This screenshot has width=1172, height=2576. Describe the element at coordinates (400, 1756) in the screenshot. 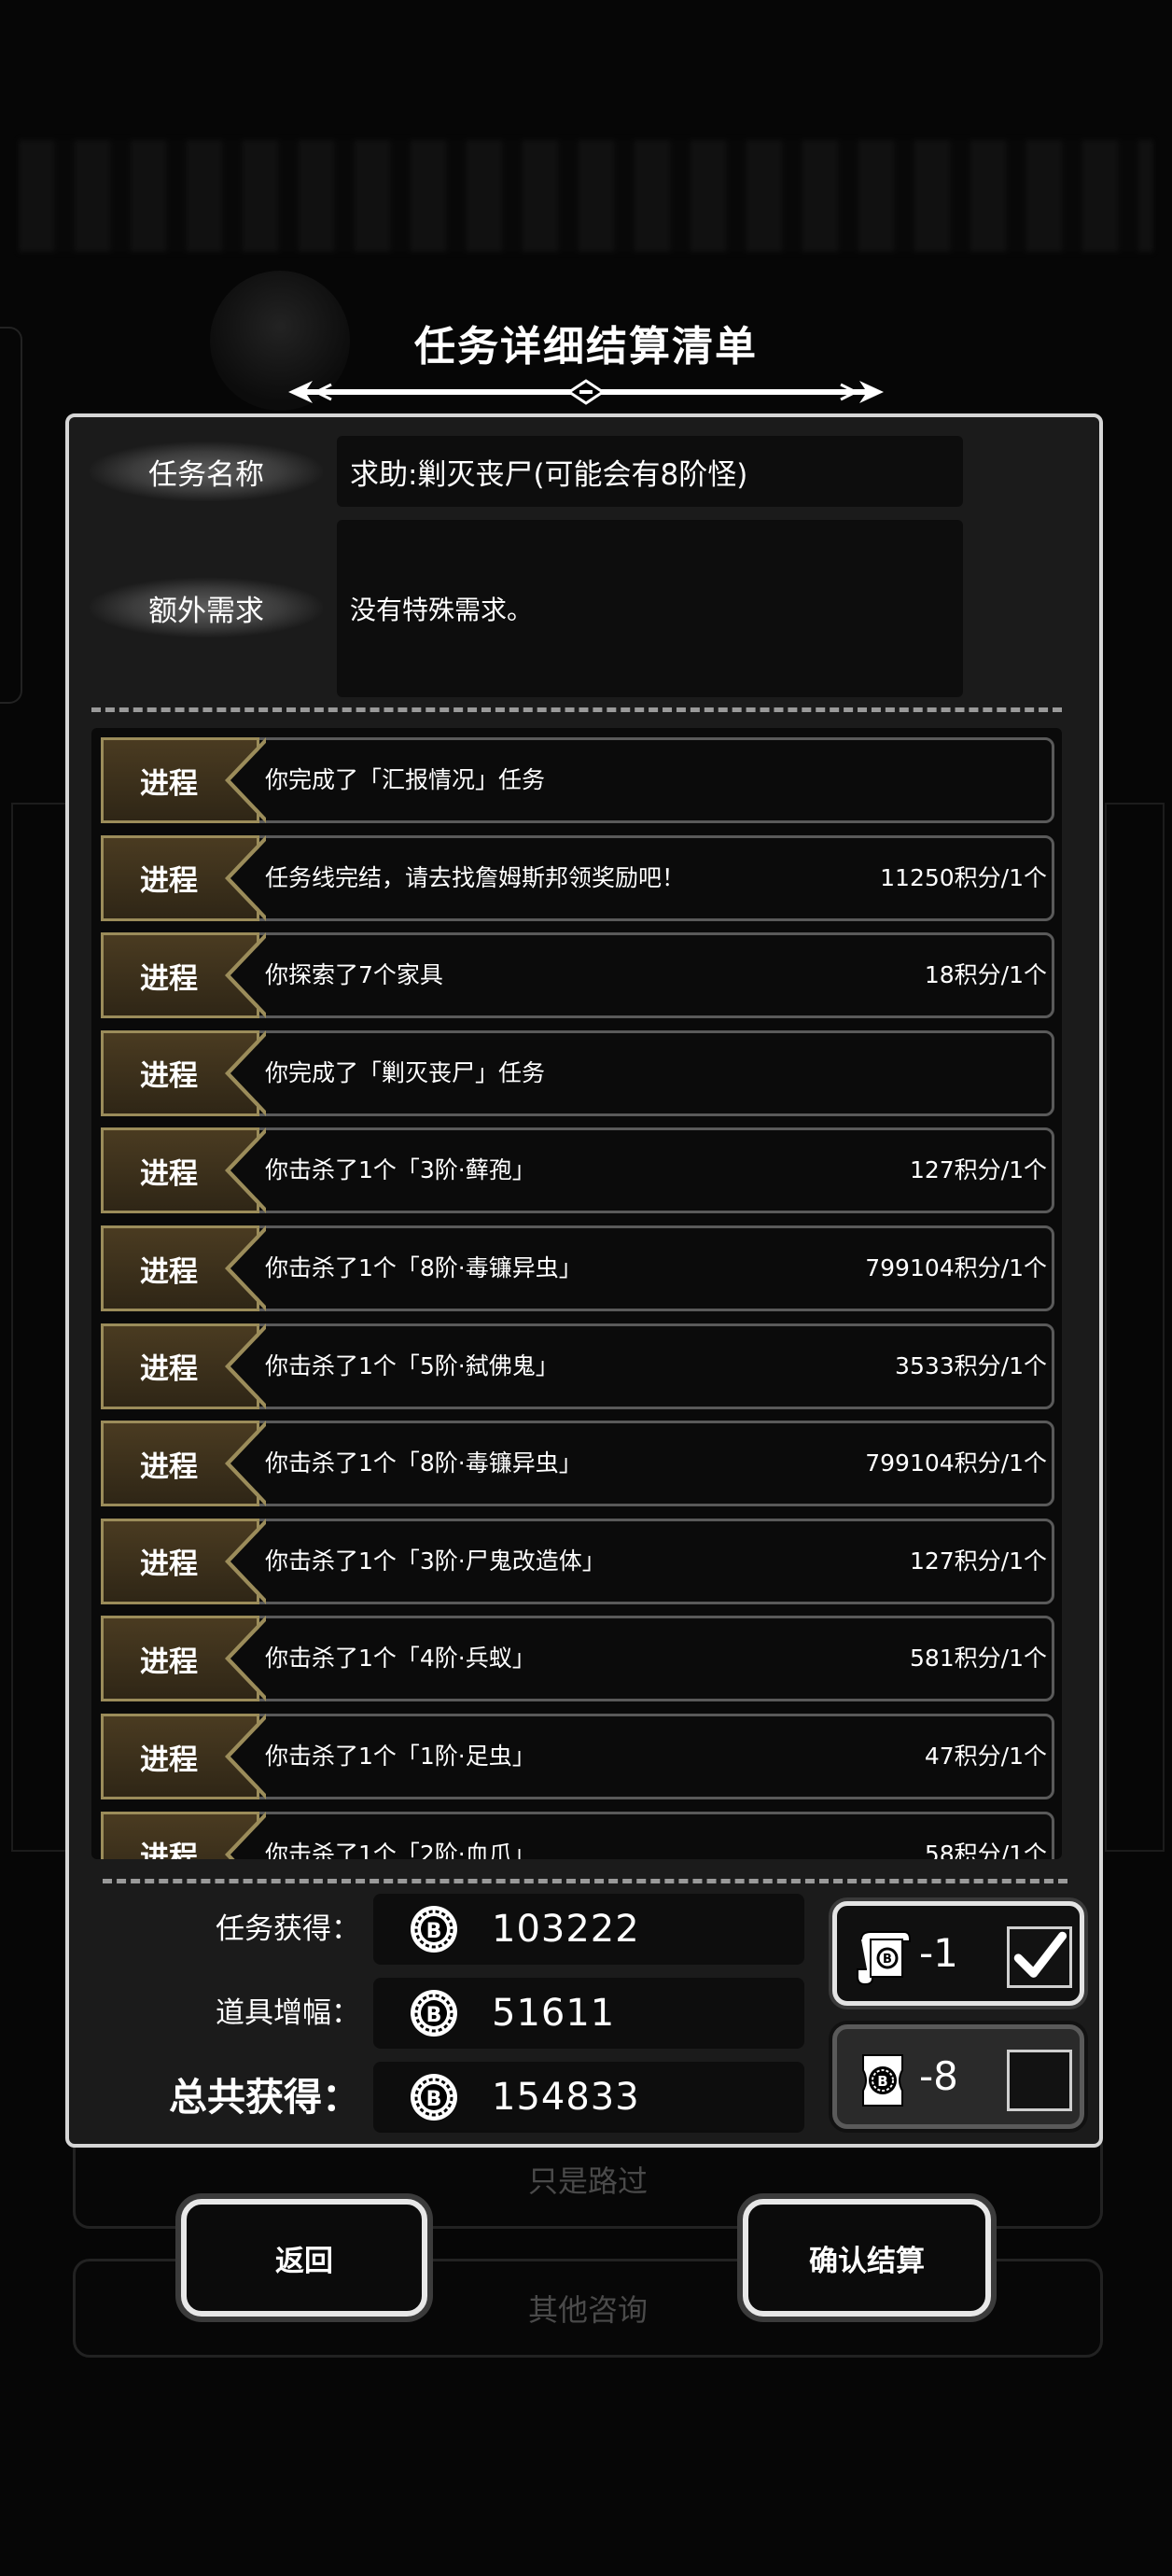

I see `progress-text: 你击杀了1个「1阶·足虫」` at that location.